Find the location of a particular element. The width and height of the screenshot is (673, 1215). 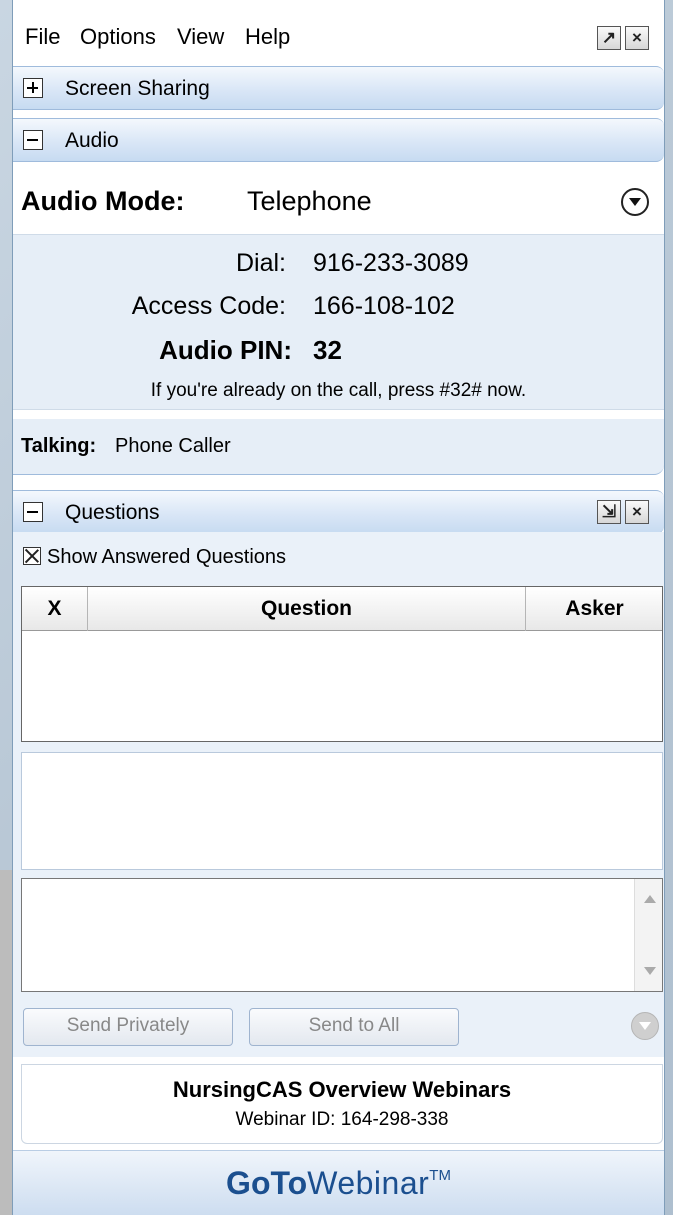

audio-mode-value: Telephone is located at coordinates (309, 201).